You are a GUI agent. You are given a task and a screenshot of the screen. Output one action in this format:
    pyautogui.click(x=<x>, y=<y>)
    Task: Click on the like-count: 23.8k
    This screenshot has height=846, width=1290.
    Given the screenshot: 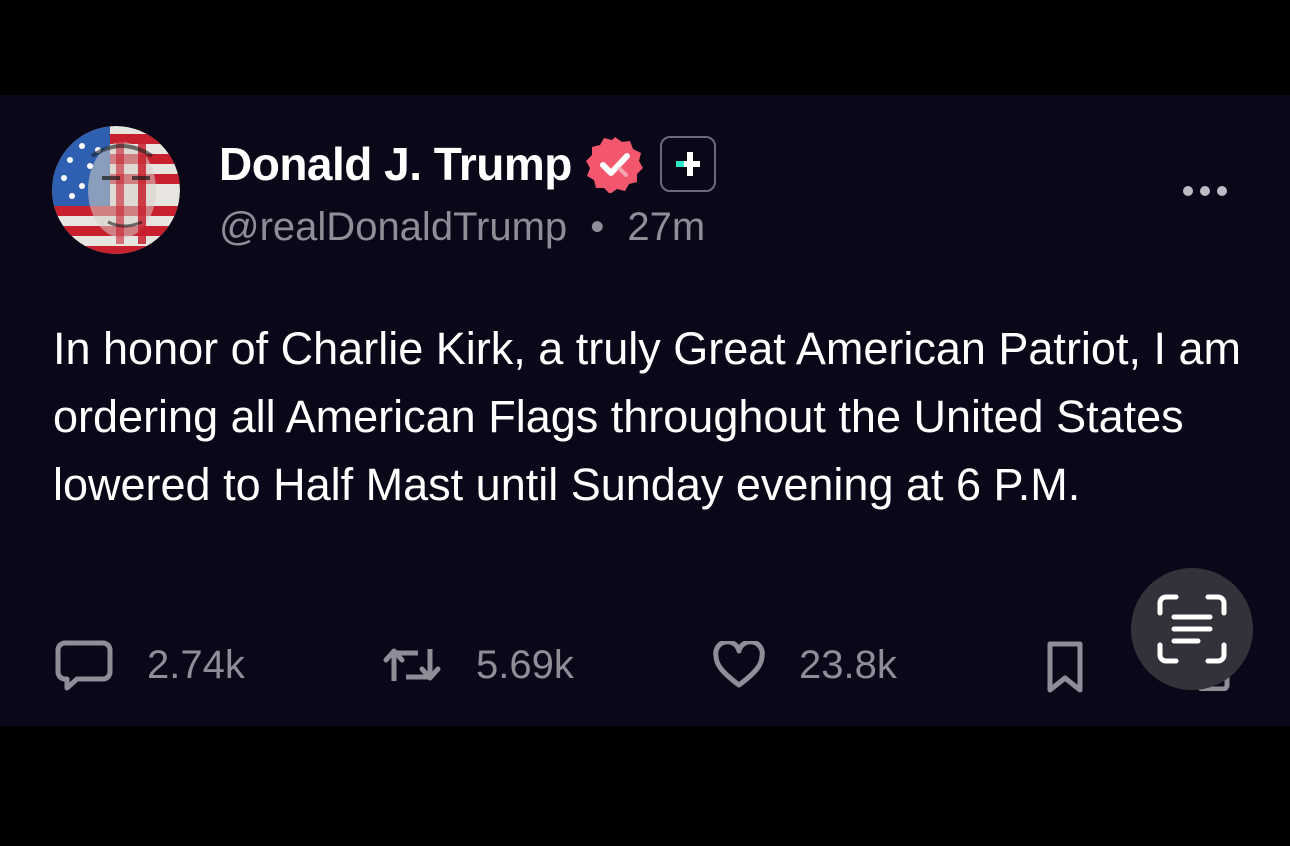 What is the action you would take?
    pyautogui.click(x=848, y=664)
    